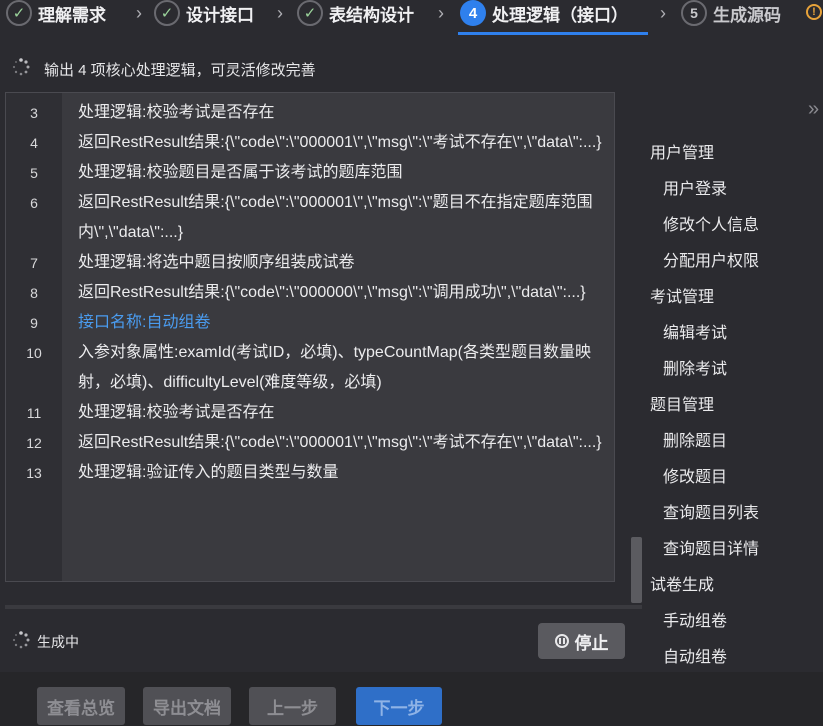 The width and height of the screenshot is (823, 726). Describe the element at coordinates (240, 172) in the screenshot. I see `line-text: 处理逻辑:校验题目是否属于该考试的题库范围` at that location.